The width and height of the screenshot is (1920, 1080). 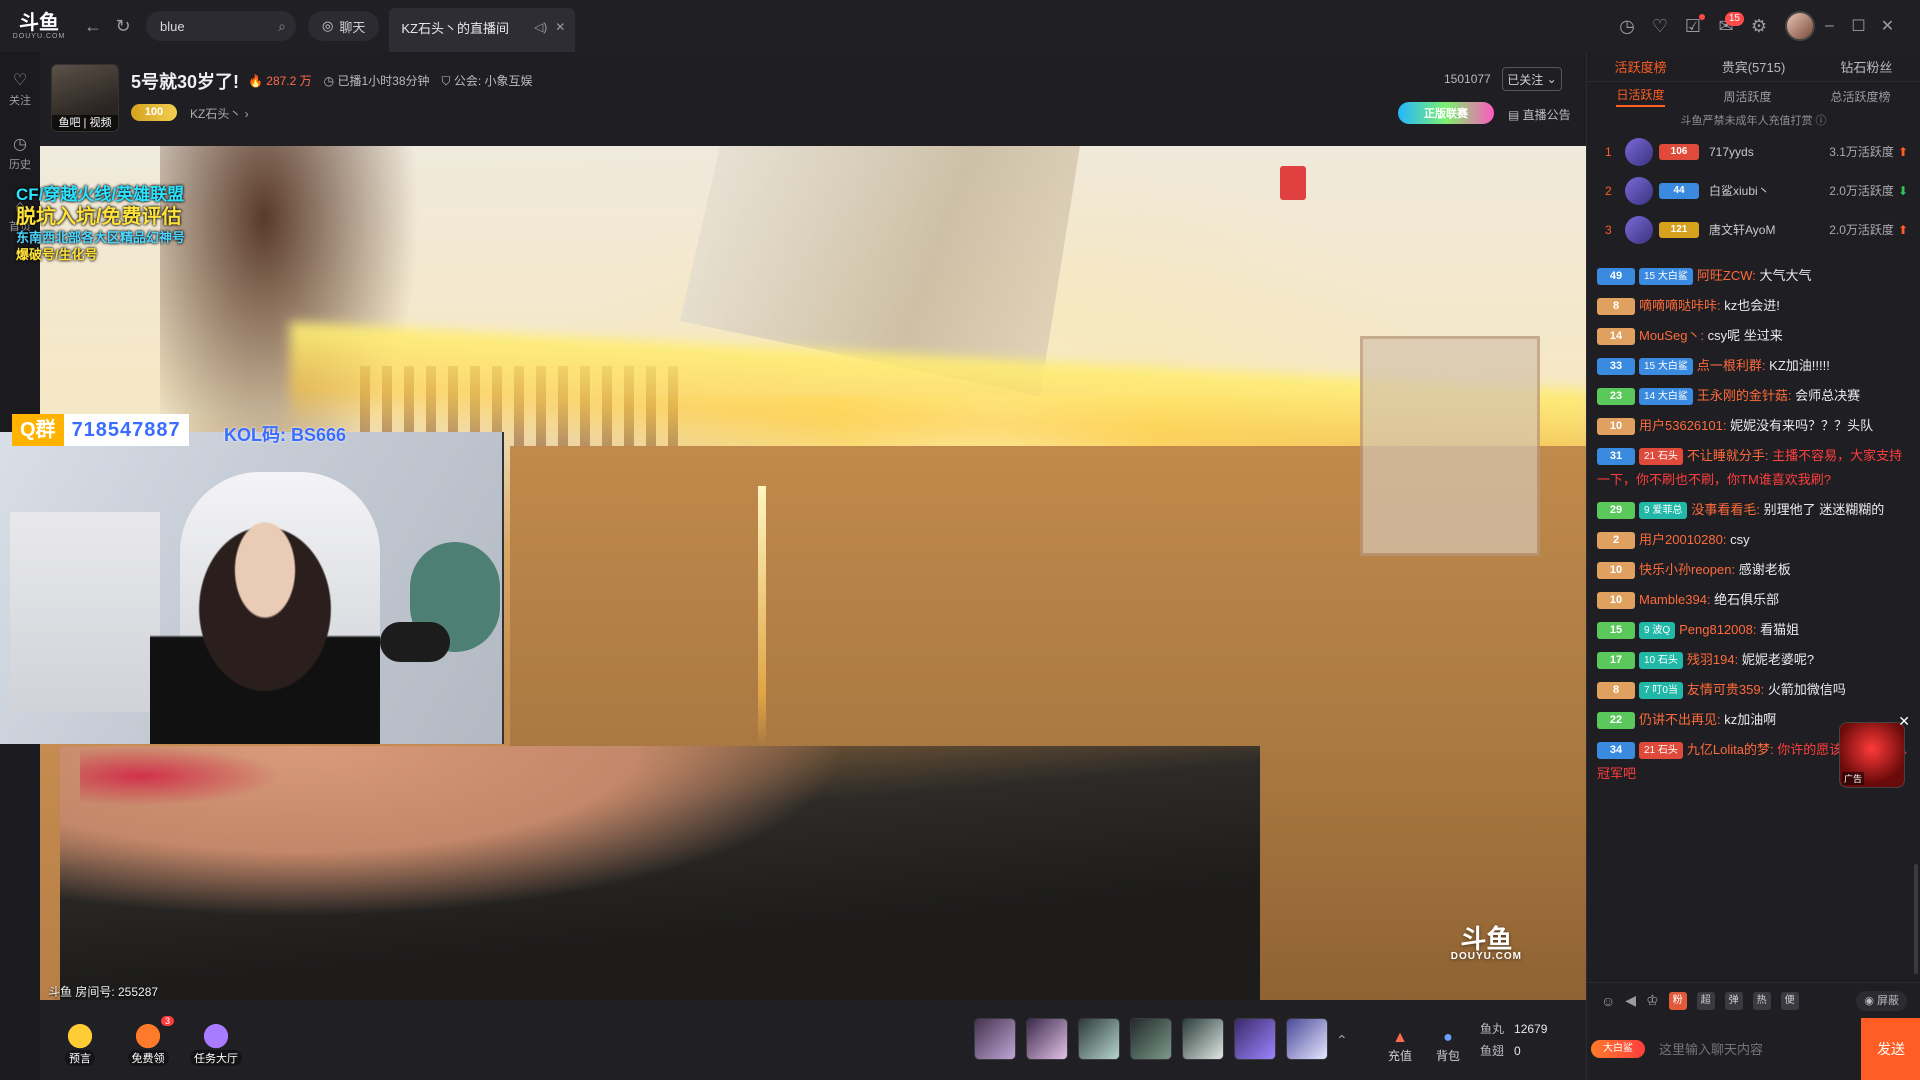 What do you see at coordinates (80, 1043) in the screenshot?
I see `prophecy-button: 预言` at bounding box center [80, 1043].